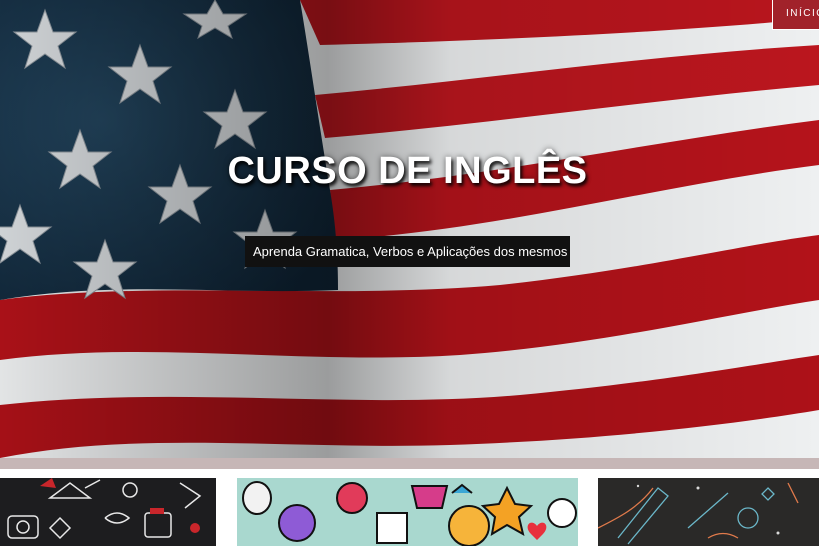 The height and width of the screenshot is (546, 819). I want to click on nav-inicio-link: INÍCIO, so click(795, 15).